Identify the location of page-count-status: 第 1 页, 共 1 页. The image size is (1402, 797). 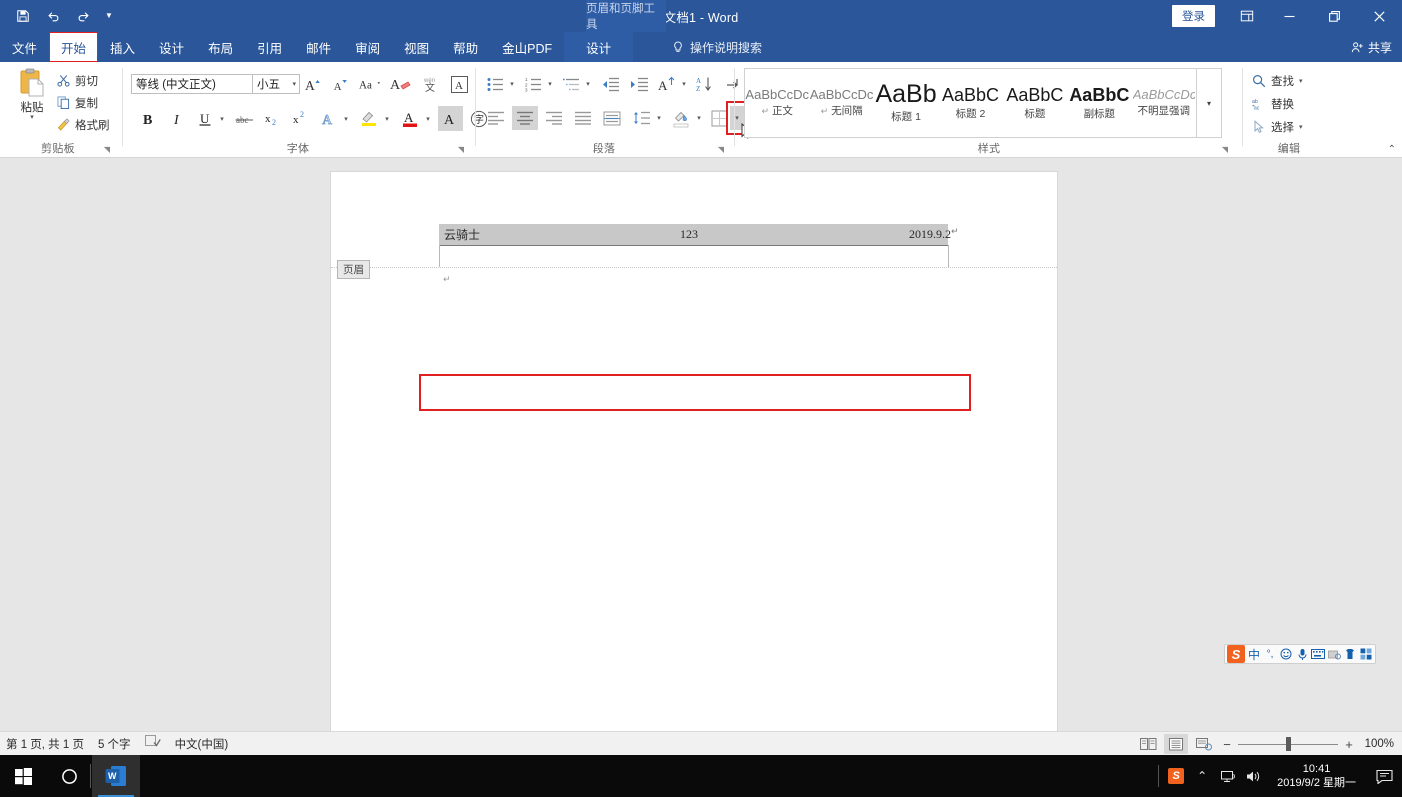
(45, 744).